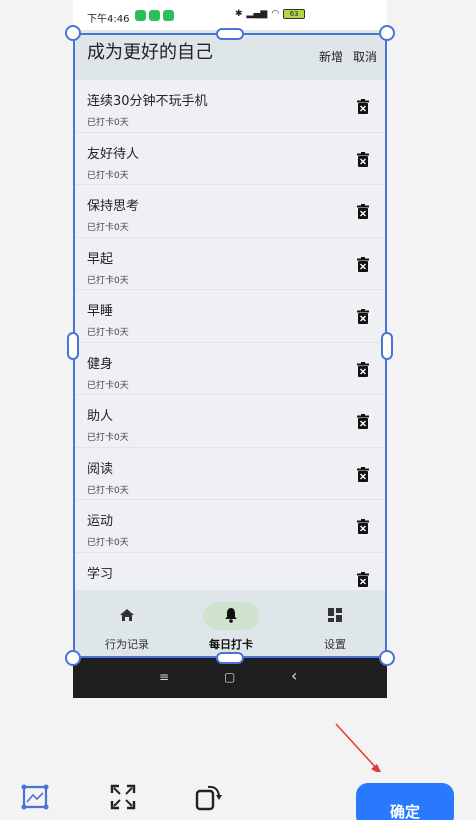 The width and height of the screenshot is (476, 820). Describe the element at coordinates (73, 346) in the screenshot. I see `crop-handle-left` at that location.